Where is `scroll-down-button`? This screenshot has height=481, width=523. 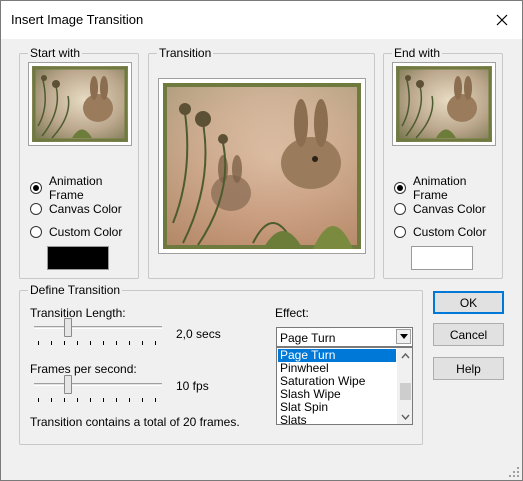 scroll-down-button is located at coordinates (405, 416).